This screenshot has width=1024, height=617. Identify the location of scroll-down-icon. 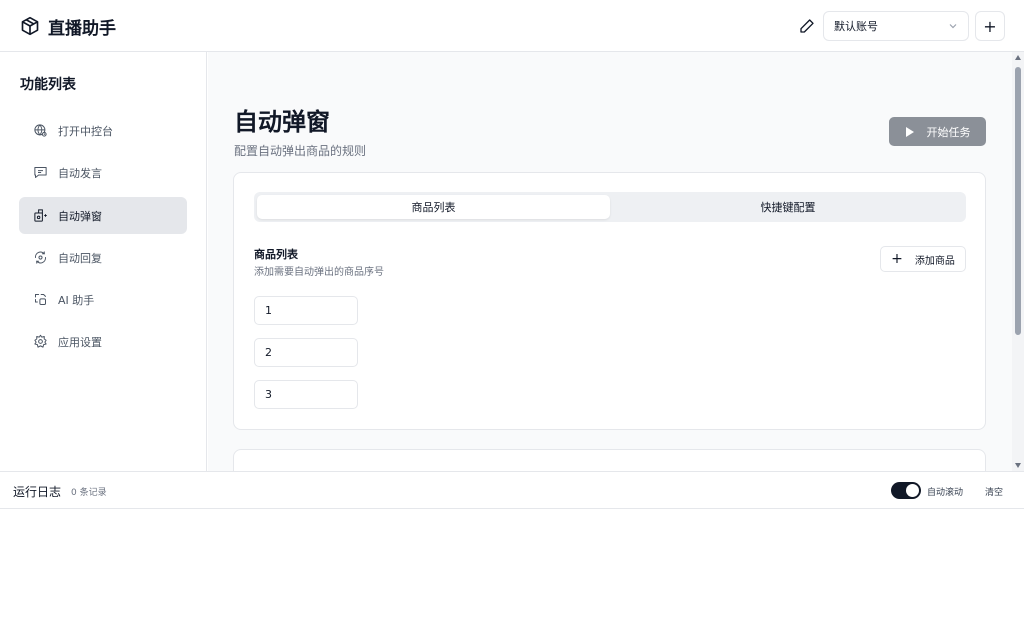
(1018, 465).